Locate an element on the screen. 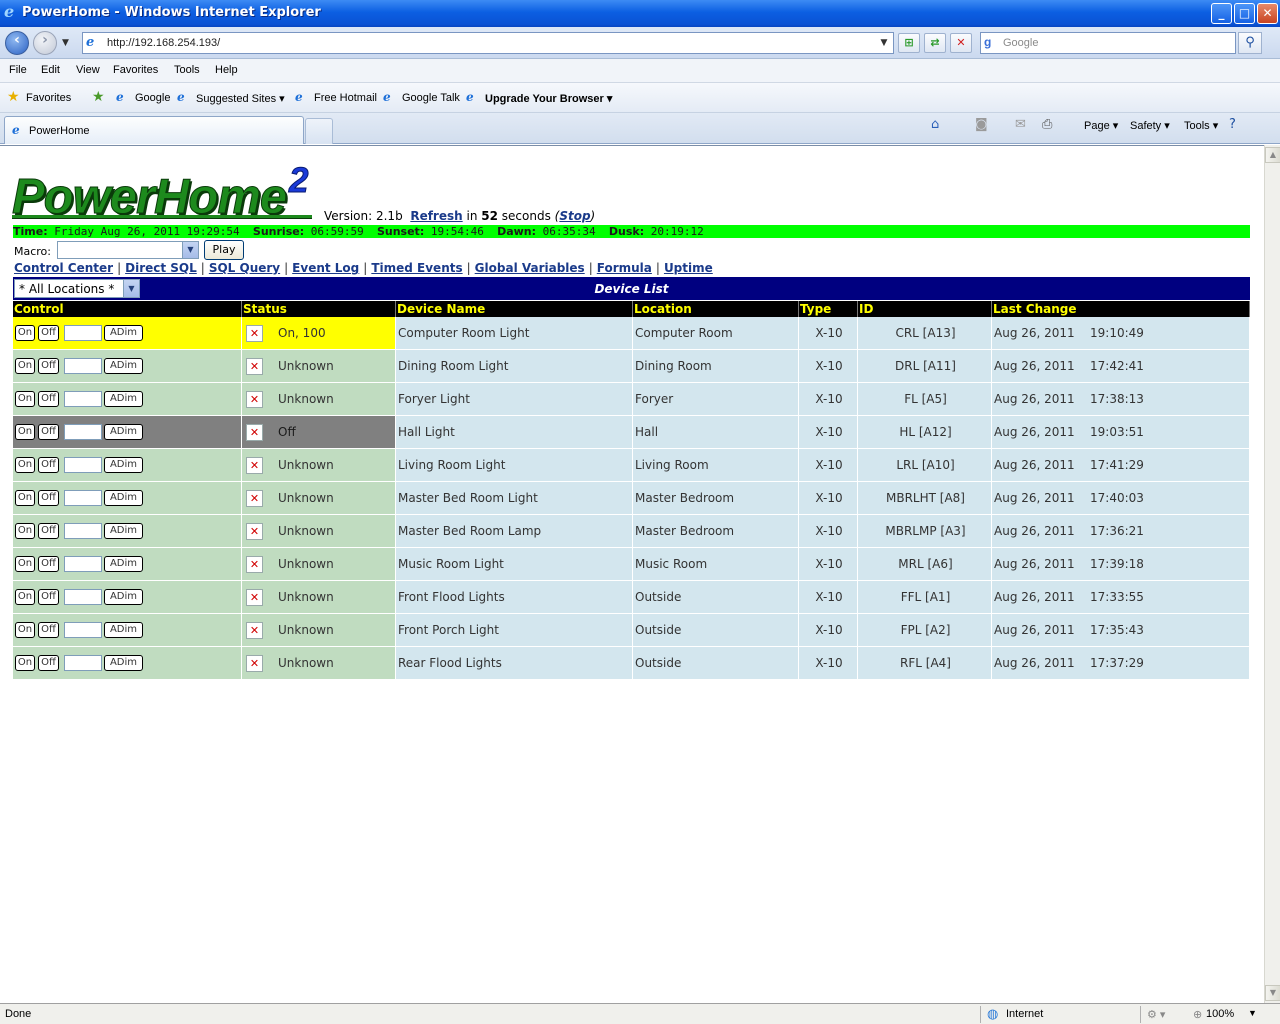  link-timed-events: Timed Events is located at coordinates (416, 268).